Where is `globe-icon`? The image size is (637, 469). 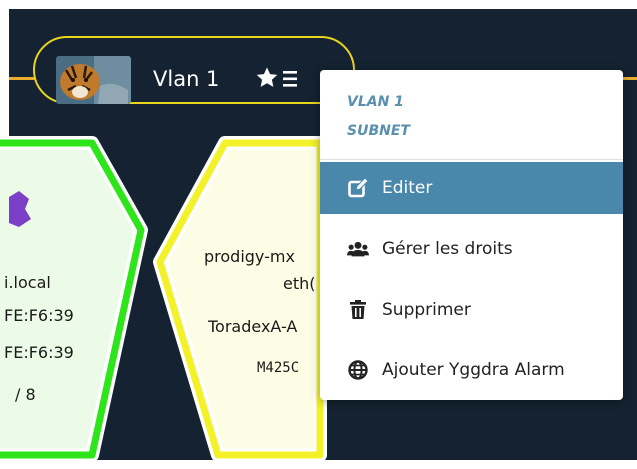
globe-icon is located at coordinates (358, 370).